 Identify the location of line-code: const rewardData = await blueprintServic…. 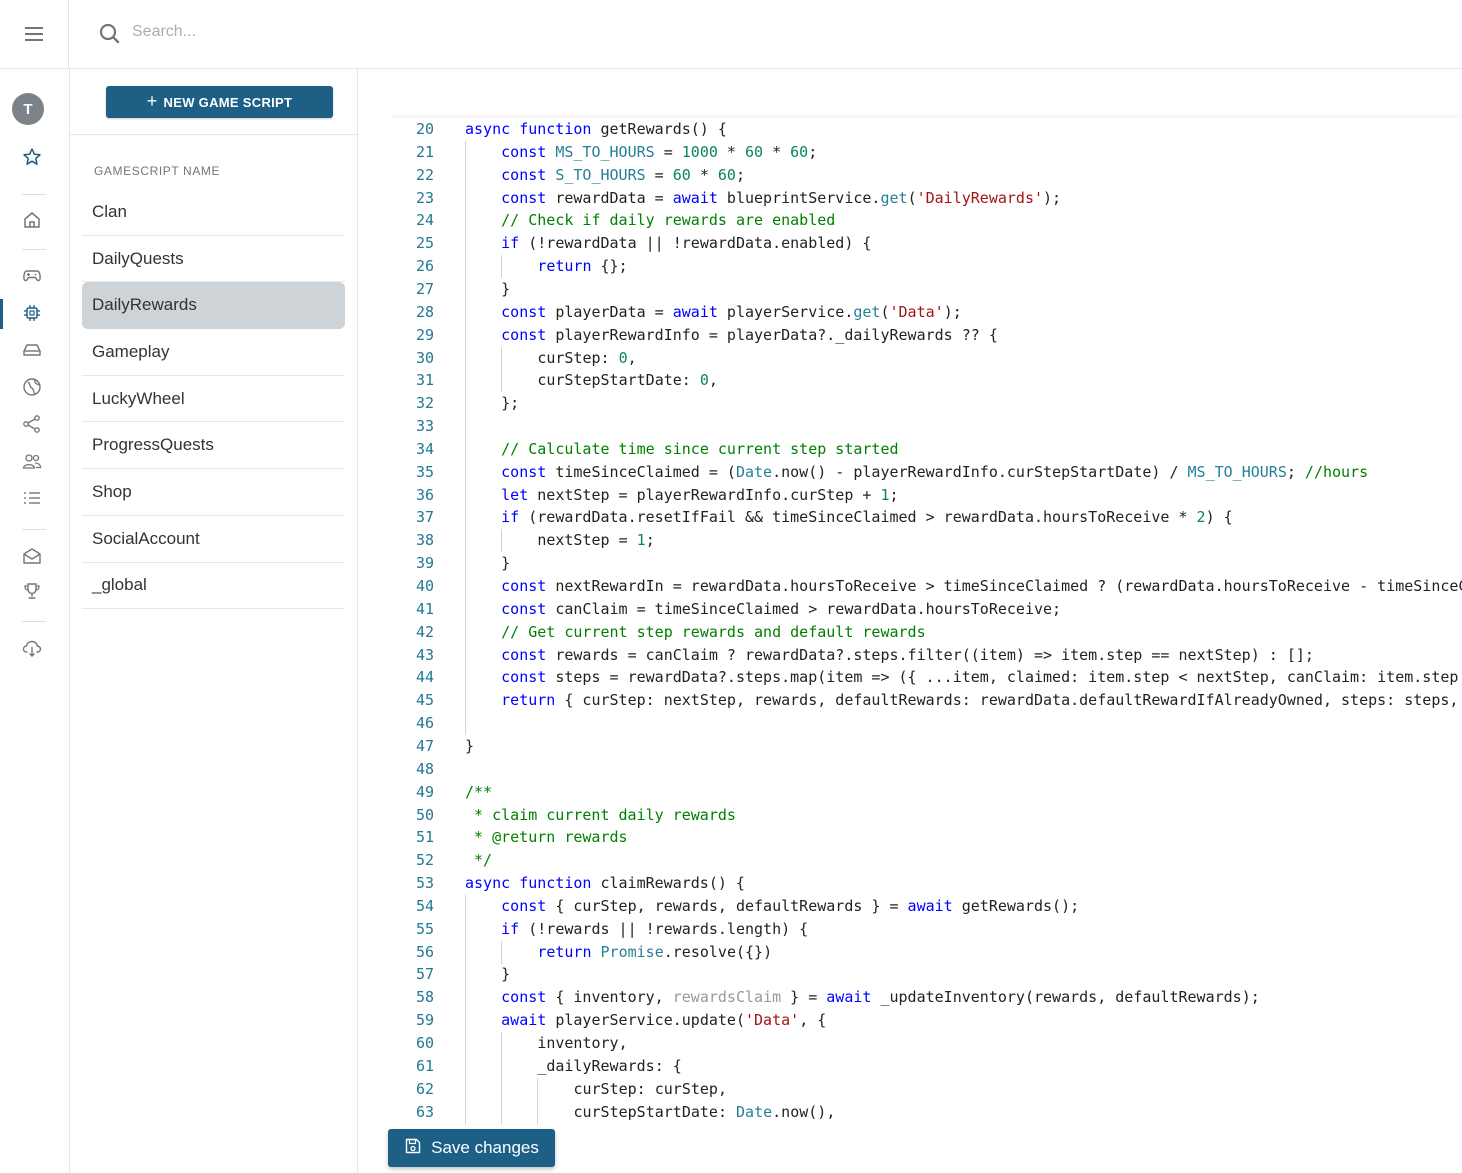
(781, 198).